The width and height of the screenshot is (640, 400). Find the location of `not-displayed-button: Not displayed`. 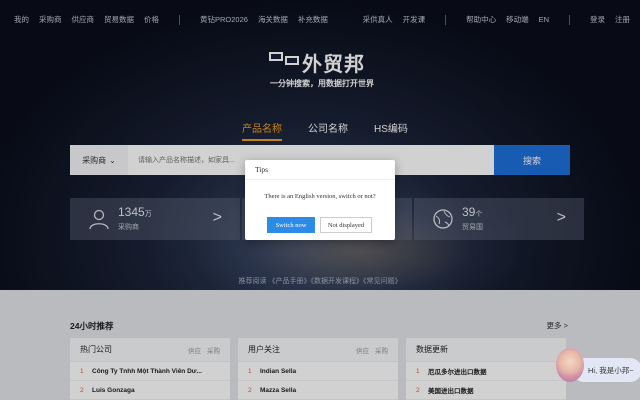

not-displayed-button: Not displayed is located at coordinates (346, 225).